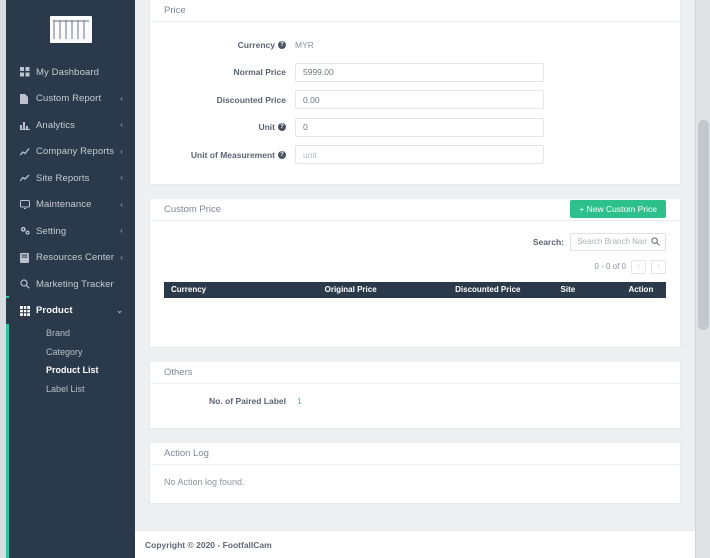  Describe the element at coordinates (193, 209) in the screenshot. I see `panel-title: Custom Price` at that location.